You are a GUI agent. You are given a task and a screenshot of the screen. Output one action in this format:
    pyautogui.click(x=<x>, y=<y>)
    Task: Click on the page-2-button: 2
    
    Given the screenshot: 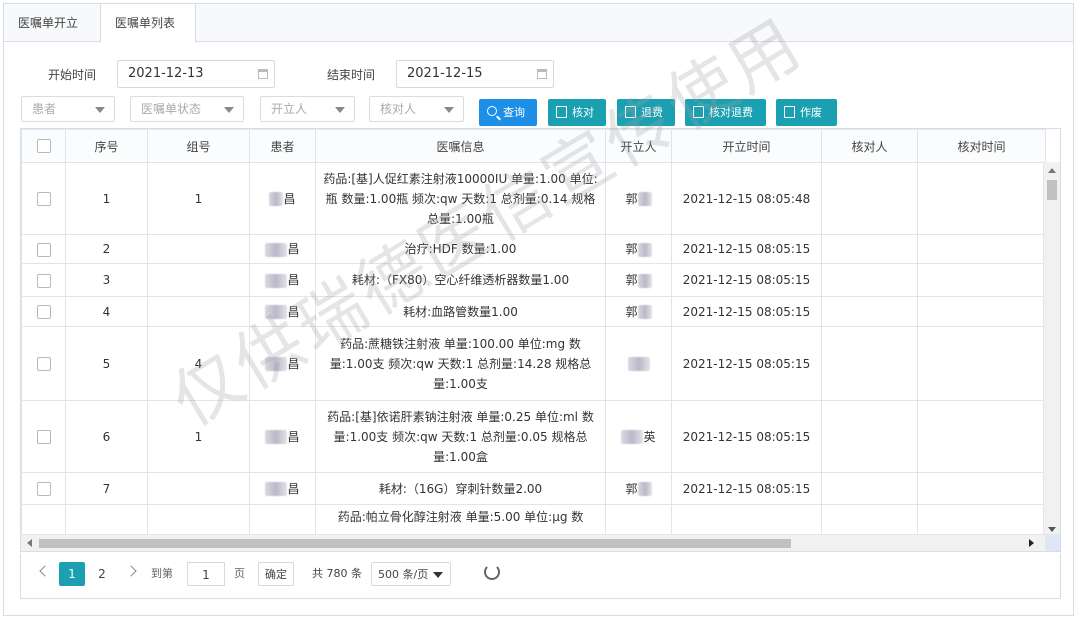 What is the action you would take?
    pyautogui.click(x=102, y=574)
    